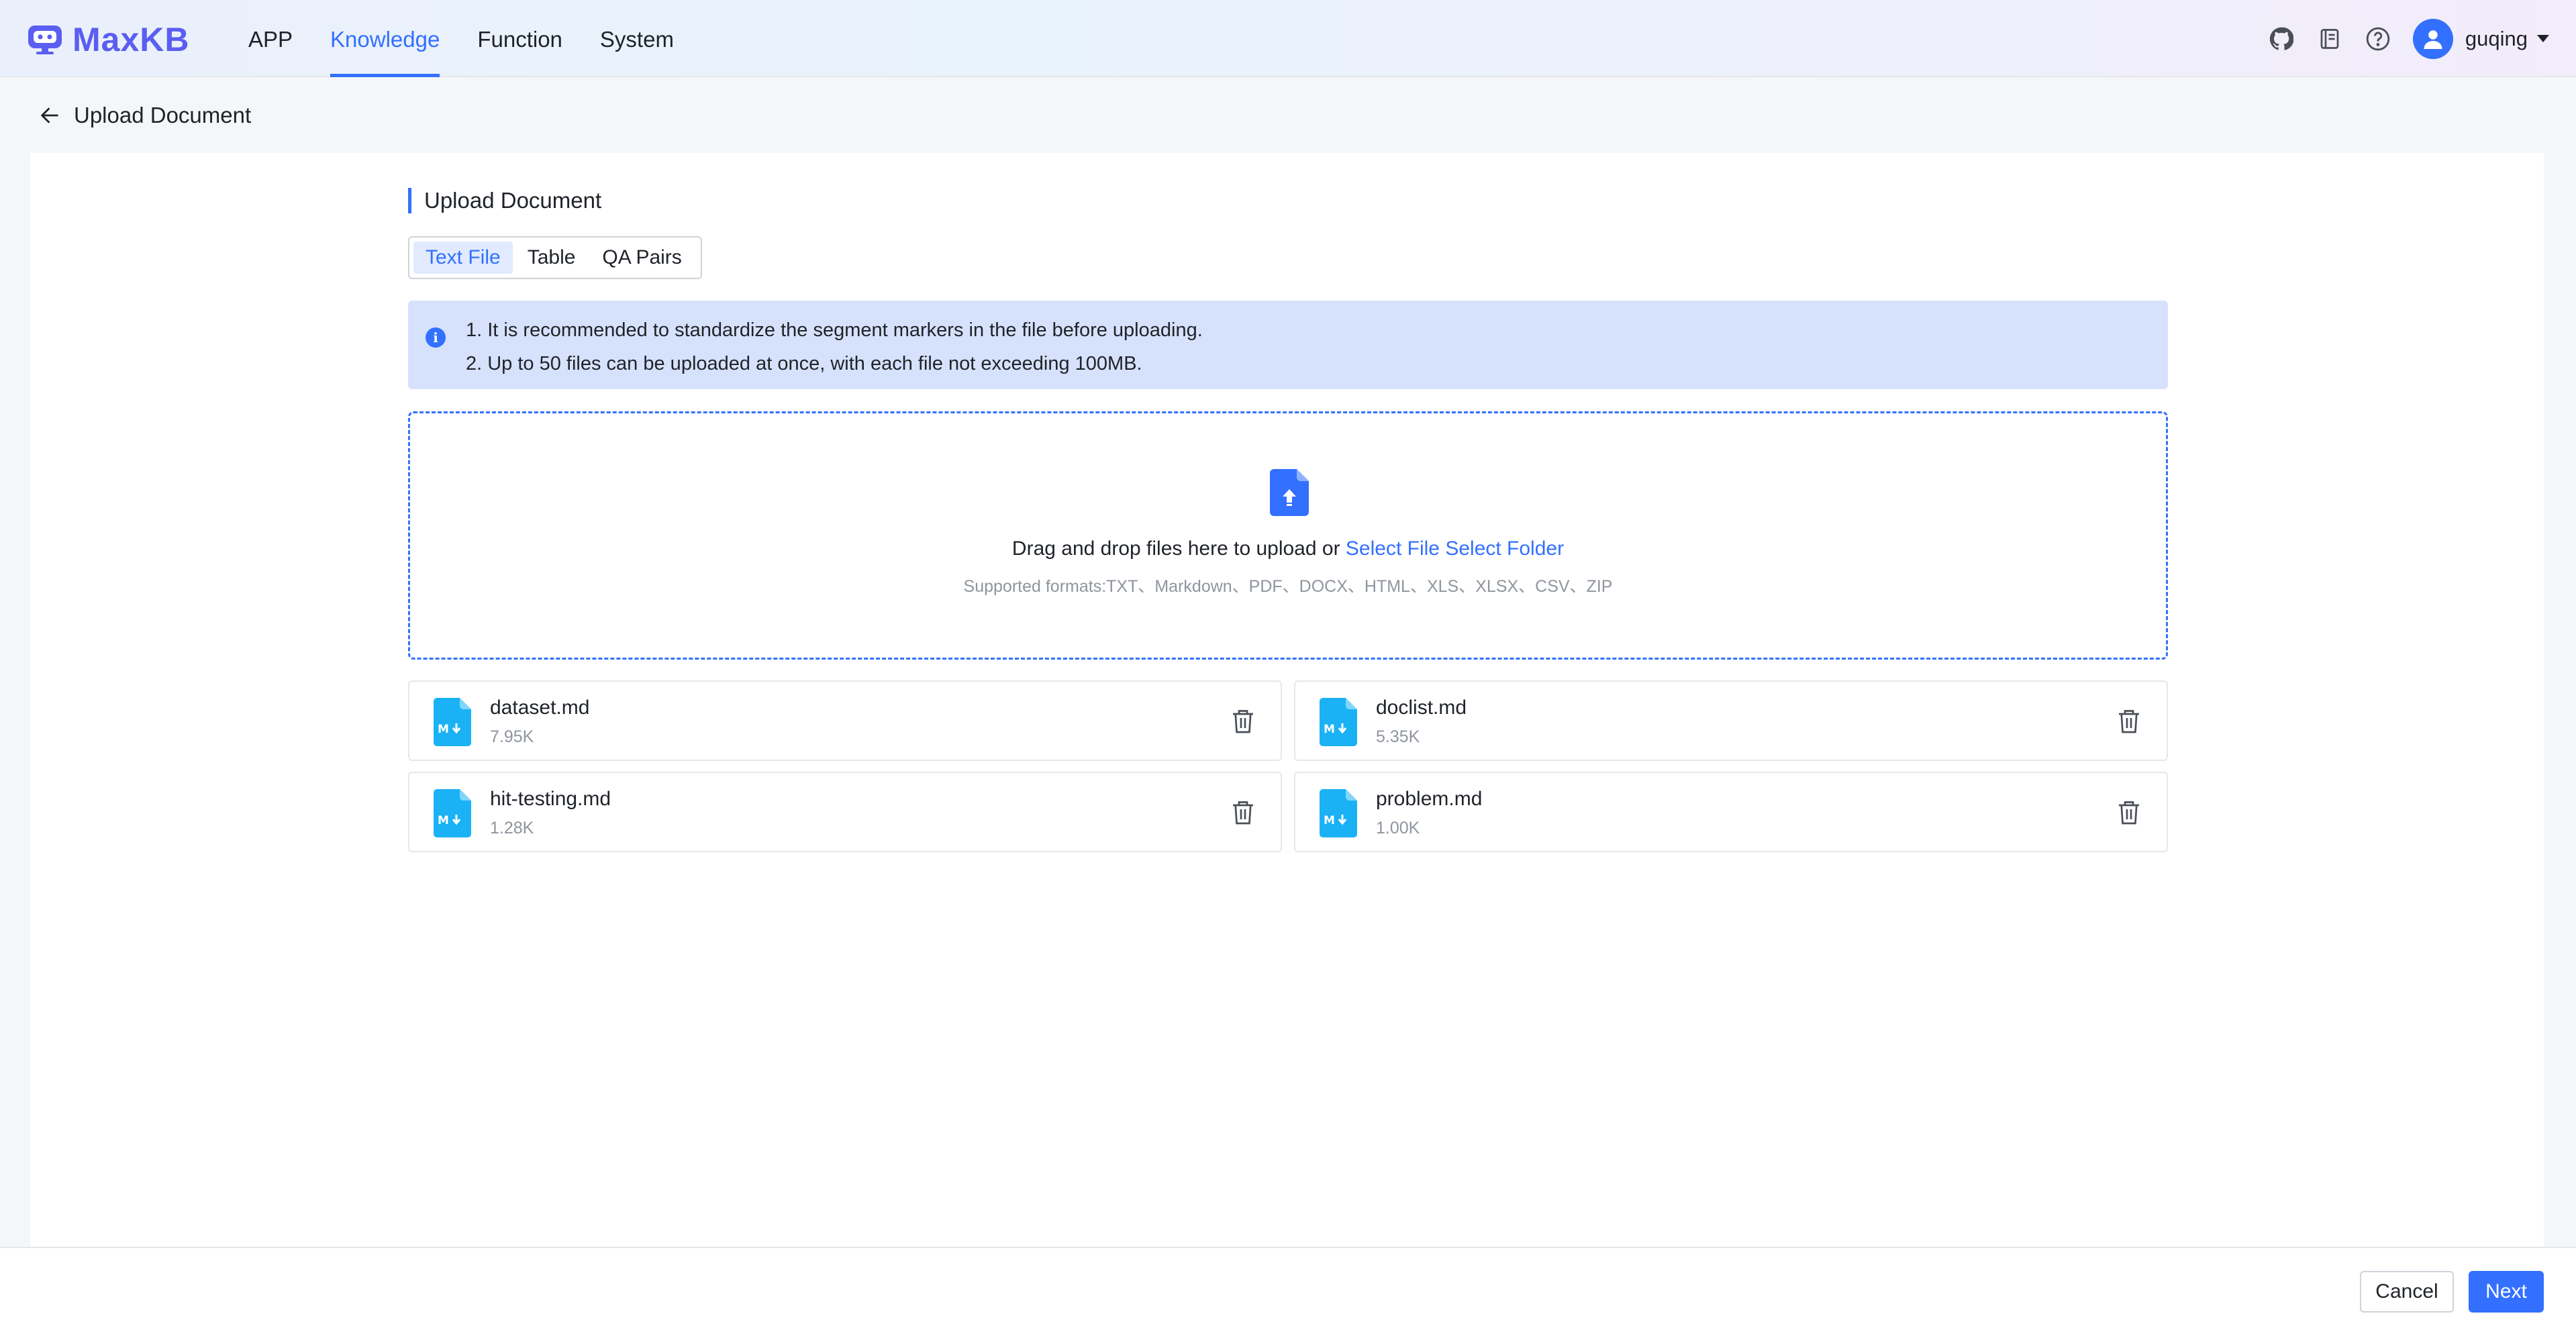  Describe the element at coordinates (1398, 736) in the screenshot. I see `file-size: 5.35K` at that location.